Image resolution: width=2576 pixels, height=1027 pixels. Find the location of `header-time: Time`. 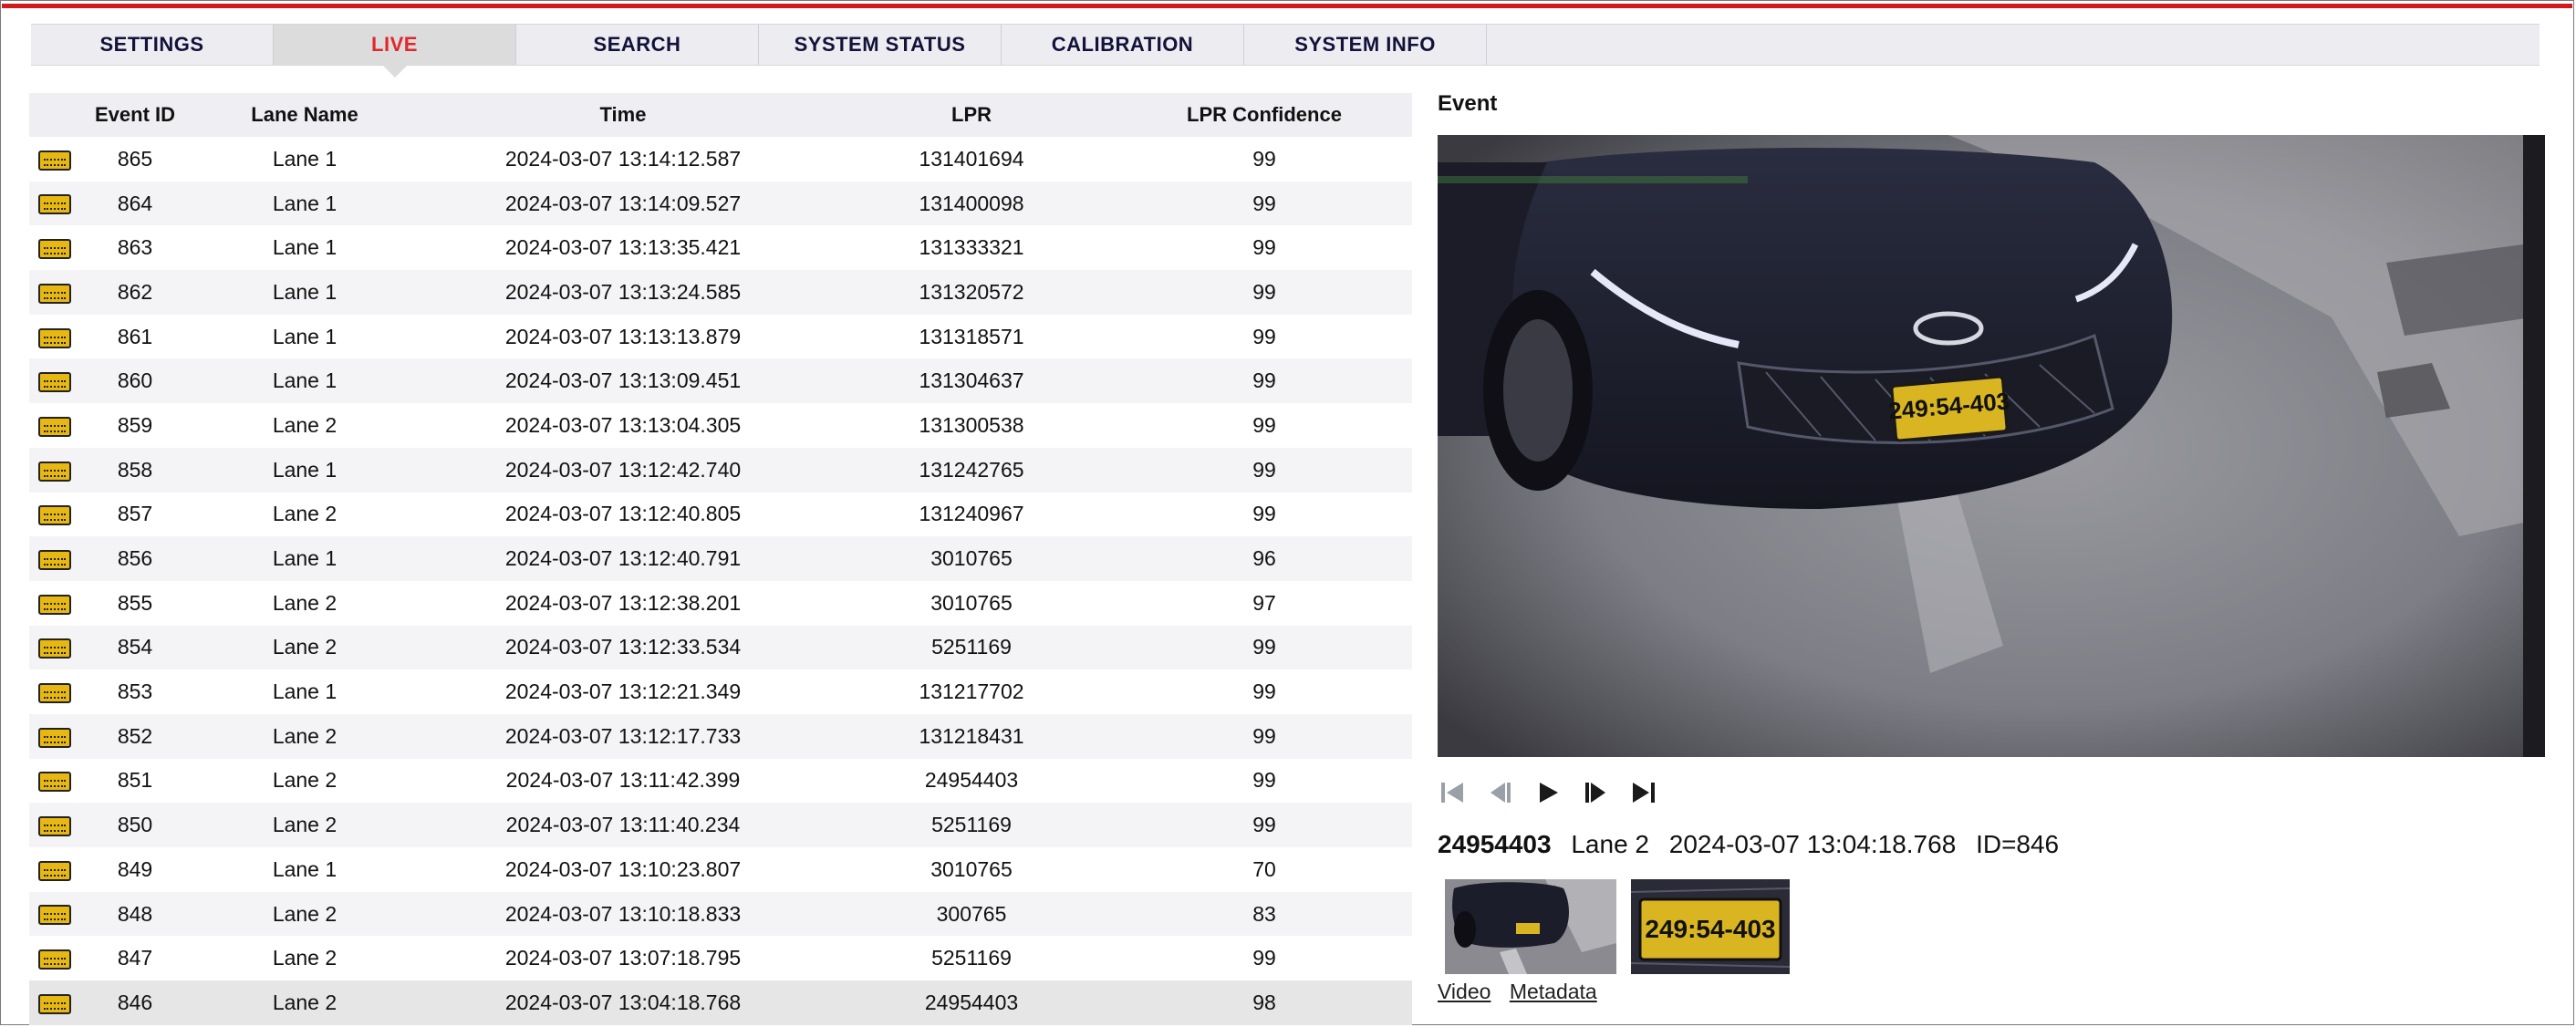

header-time: Time is located at coordinates (623, 115).